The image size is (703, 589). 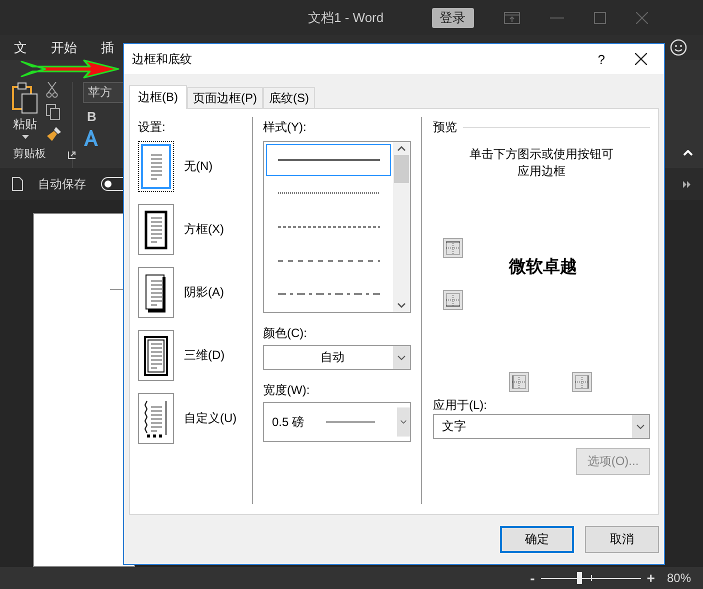 What do you see at coordinates (287, 390) in the screenshot?
I see `width-label: 宽度(W):` at bounding box center [287, 390].